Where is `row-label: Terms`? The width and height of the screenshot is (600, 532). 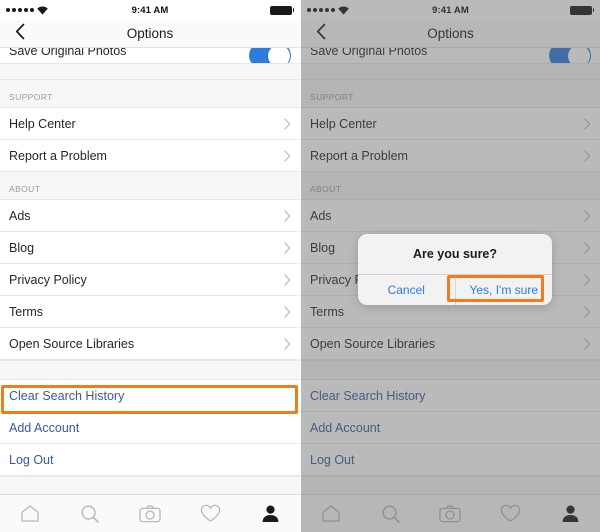 row-label: Terms is located at coordinates (26, 311).